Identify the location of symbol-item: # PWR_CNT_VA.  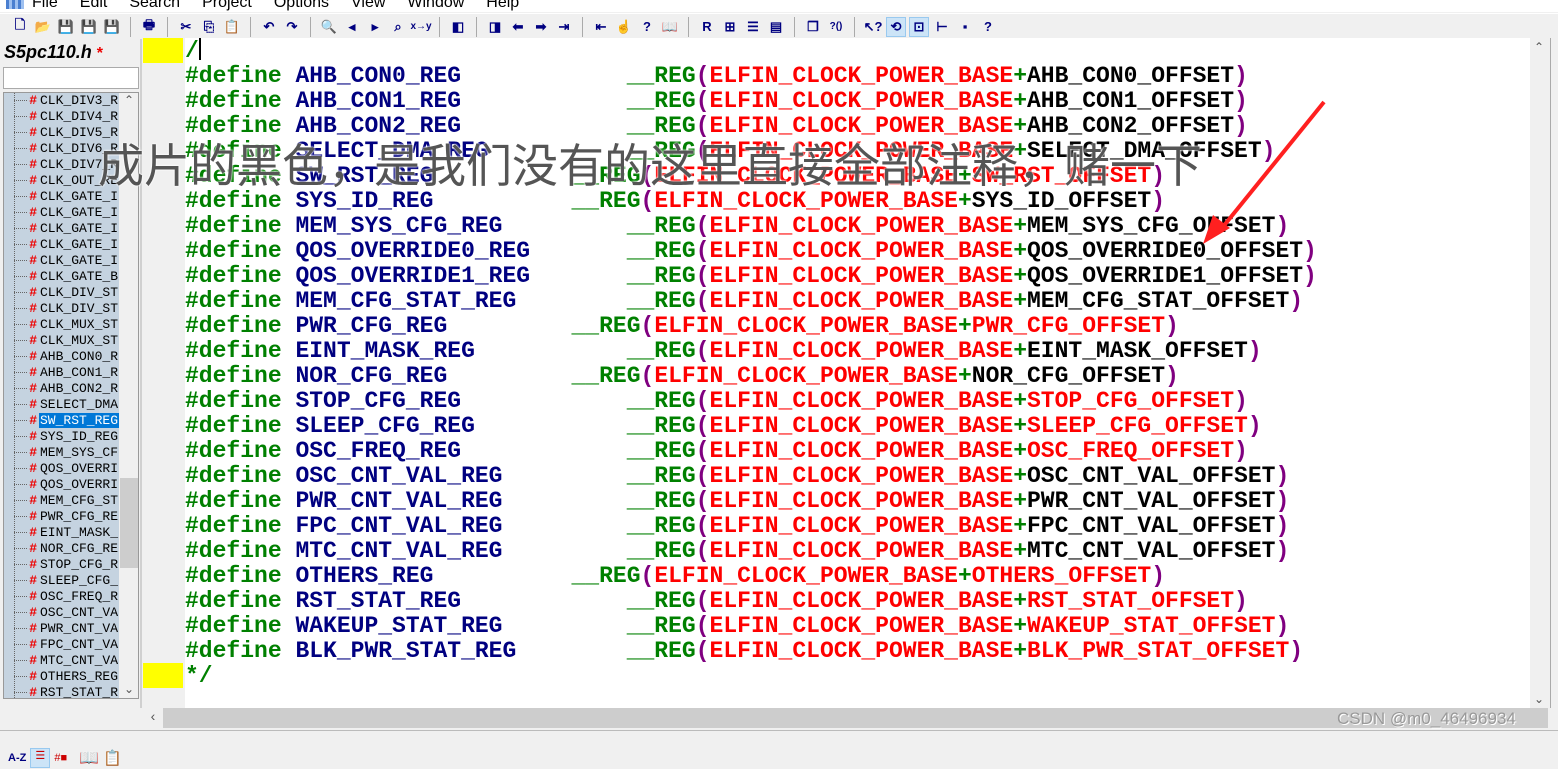
(61, 628).